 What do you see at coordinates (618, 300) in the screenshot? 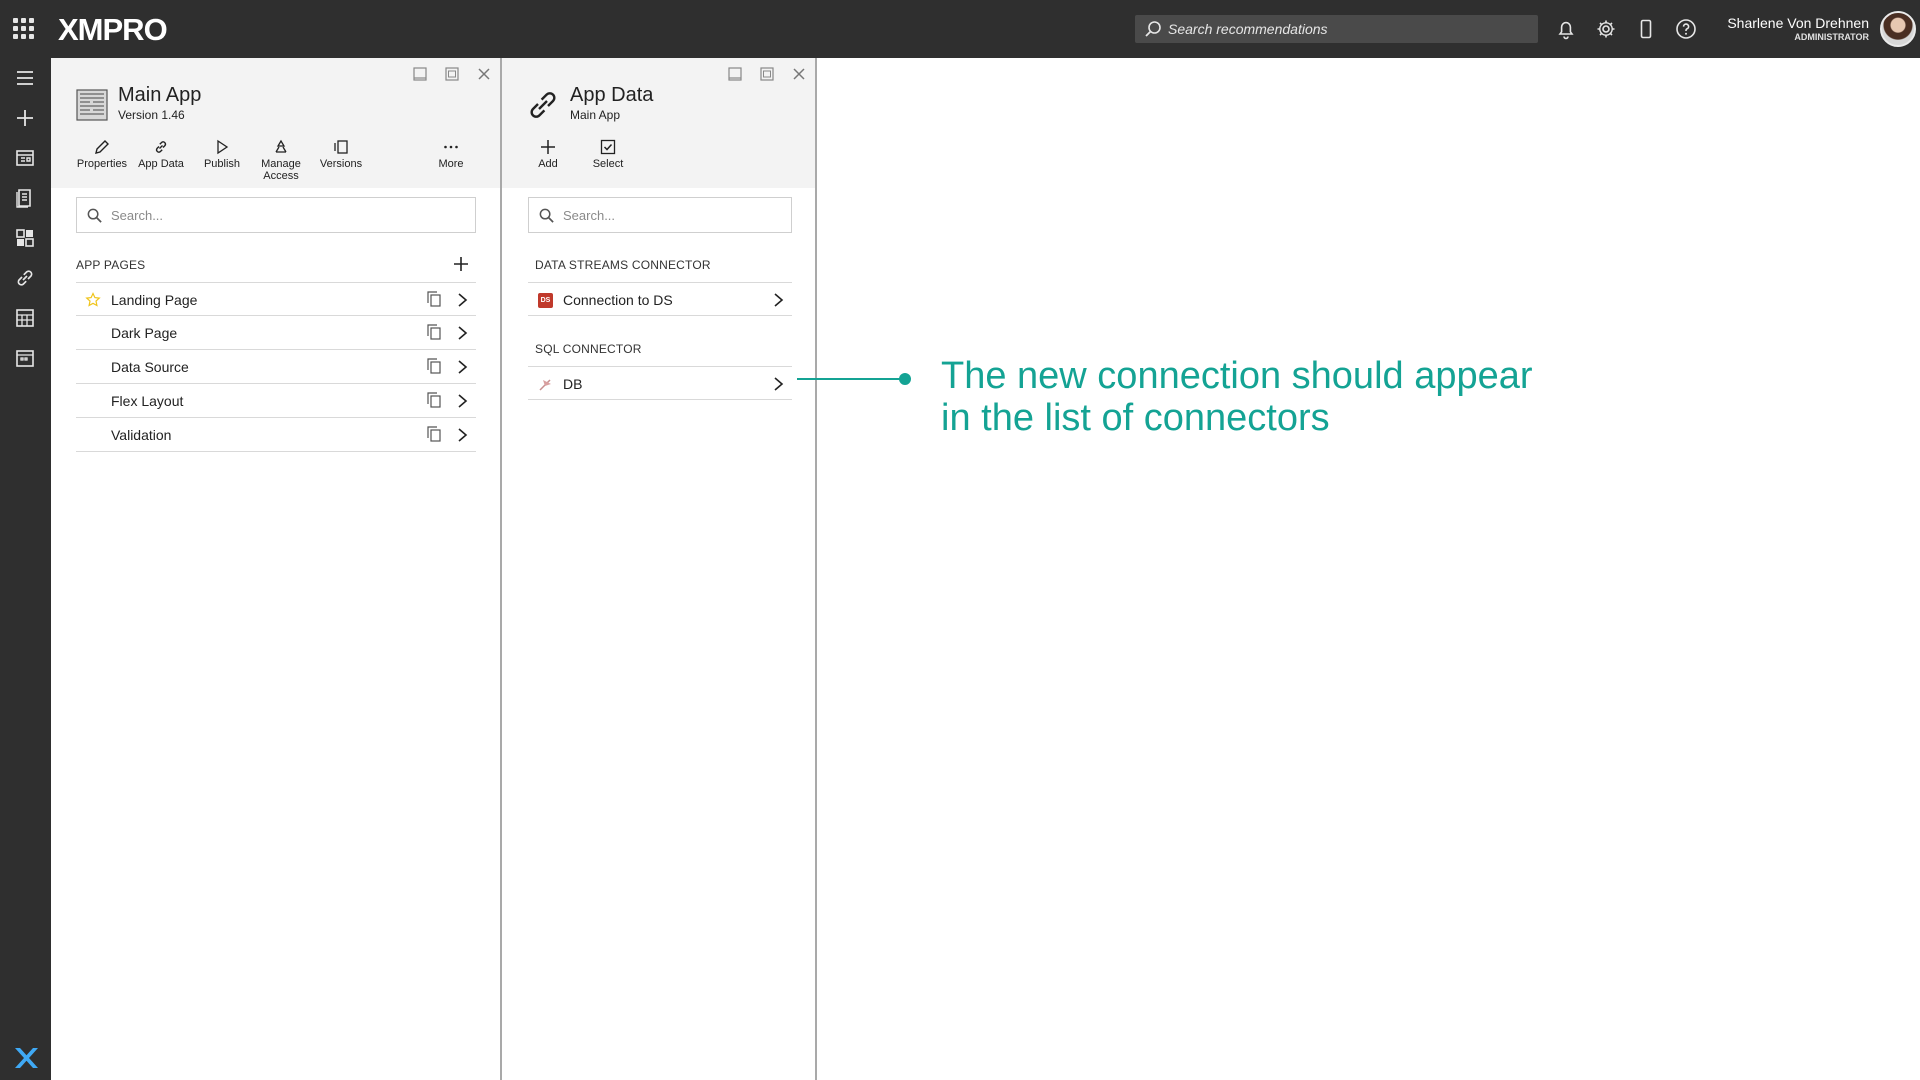
I see `connector-label: Connection to DS` at bounding box center [618, 300].